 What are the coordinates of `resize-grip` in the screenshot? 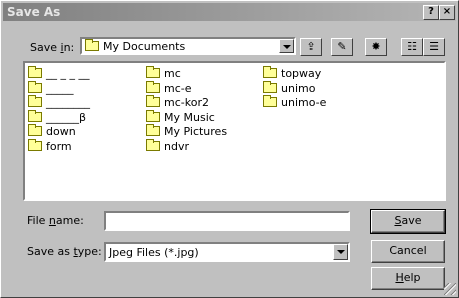 It's located at (450, 289).